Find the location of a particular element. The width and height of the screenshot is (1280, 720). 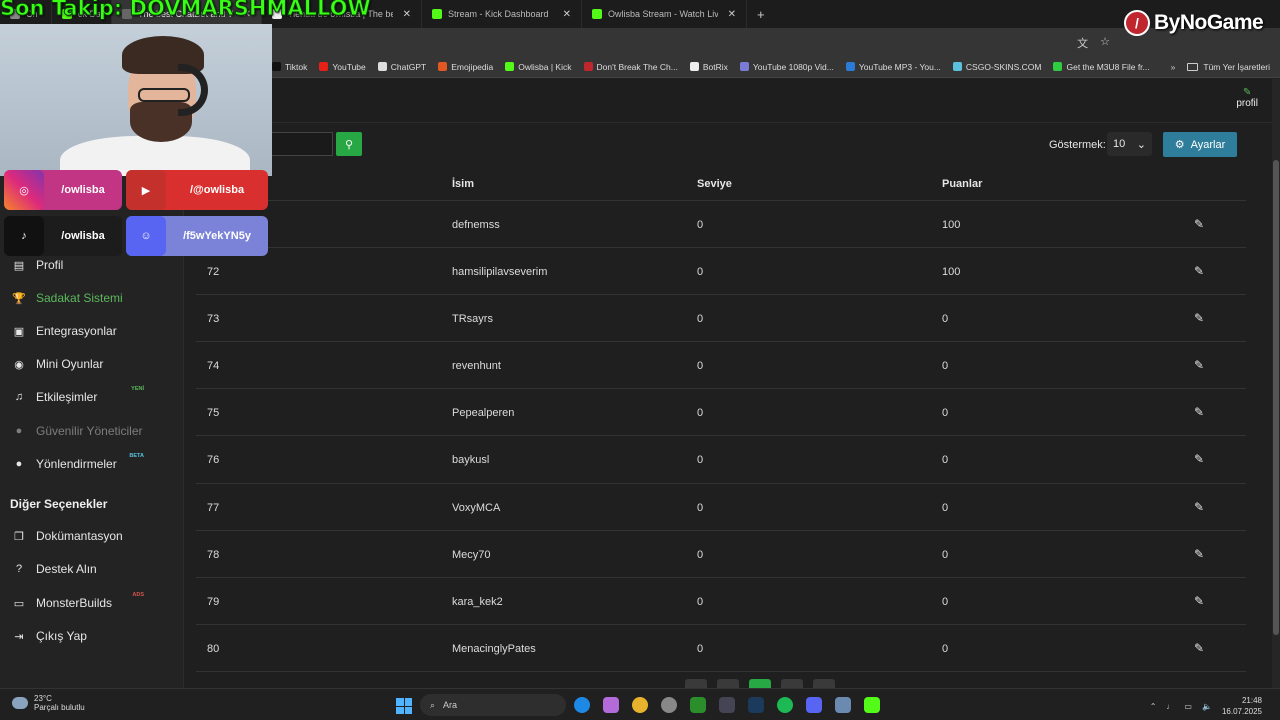

settings-button: ⚙ Ayarlar is located at coordinates (1200, 144).